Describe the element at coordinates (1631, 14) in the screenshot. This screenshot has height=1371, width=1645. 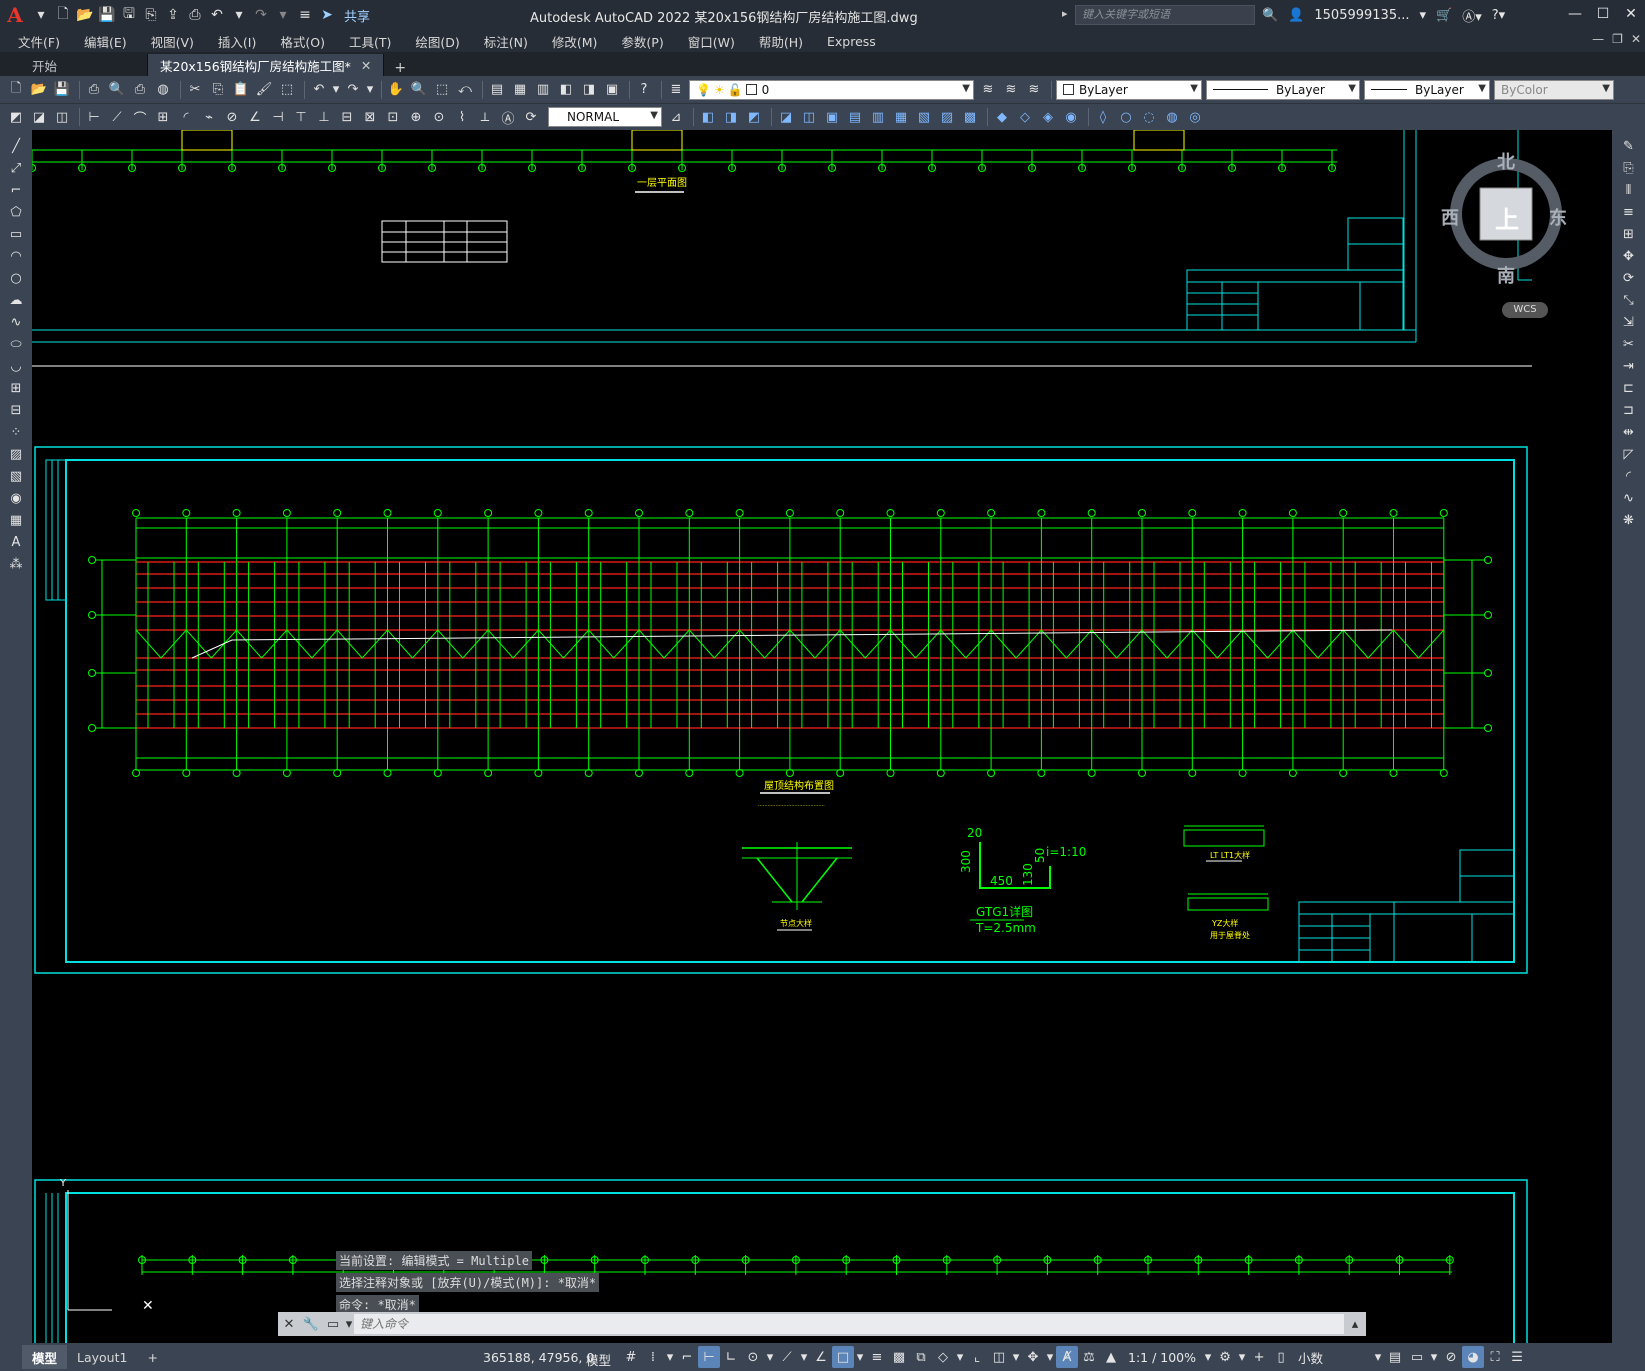
I see `close-icon: ✕` at that location.